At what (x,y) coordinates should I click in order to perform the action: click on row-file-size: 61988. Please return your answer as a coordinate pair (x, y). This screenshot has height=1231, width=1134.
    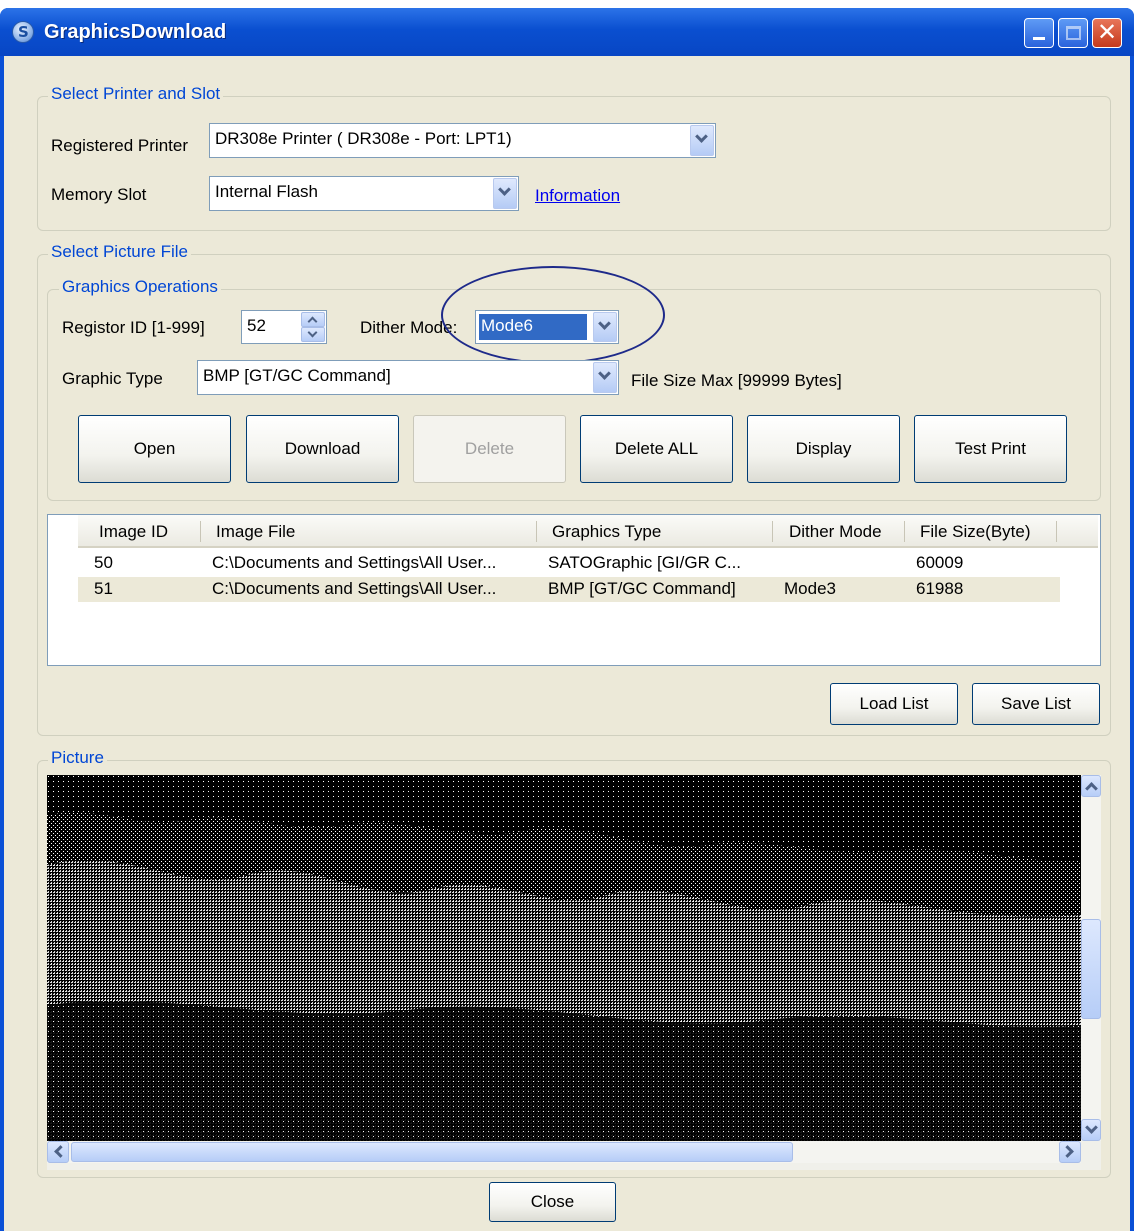
    Looking at the image, I should click on (940, 588).